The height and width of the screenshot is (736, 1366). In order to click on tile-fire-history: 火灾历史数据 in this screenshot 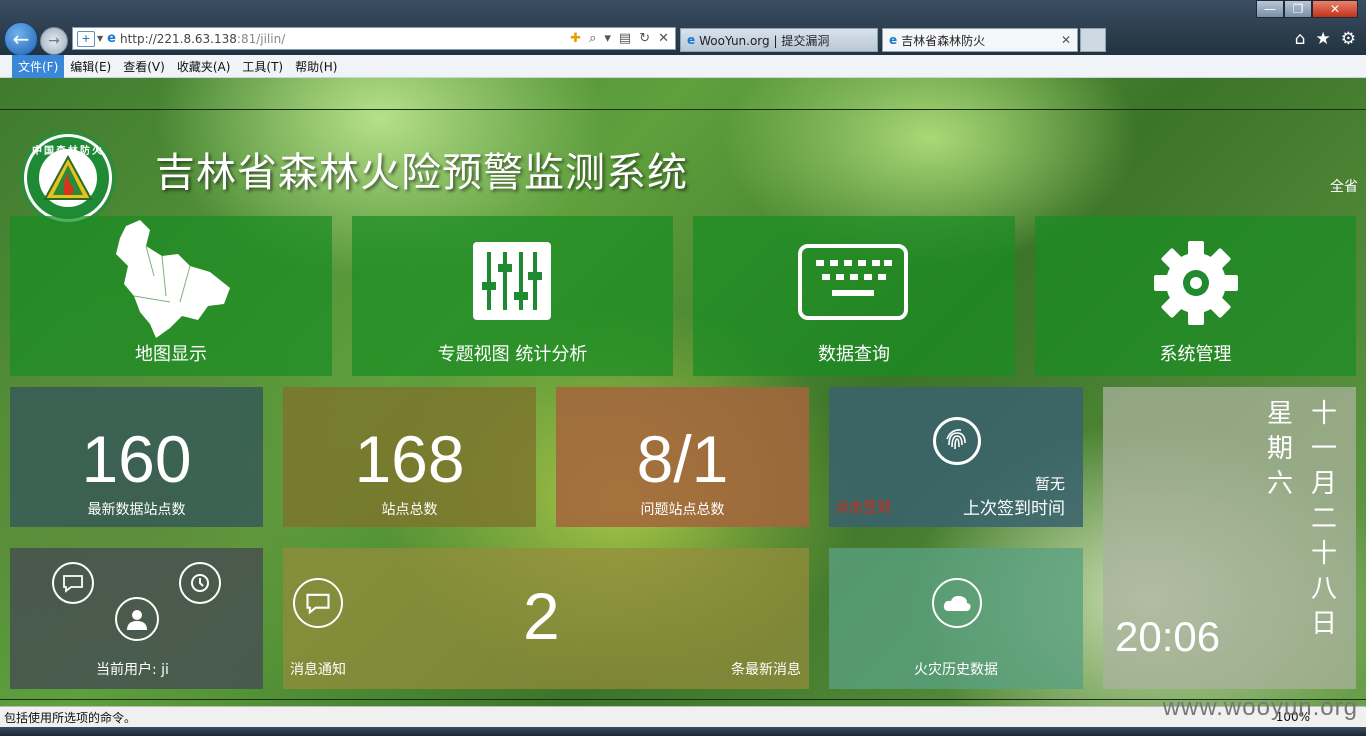, I will do `click(956, 618)`.